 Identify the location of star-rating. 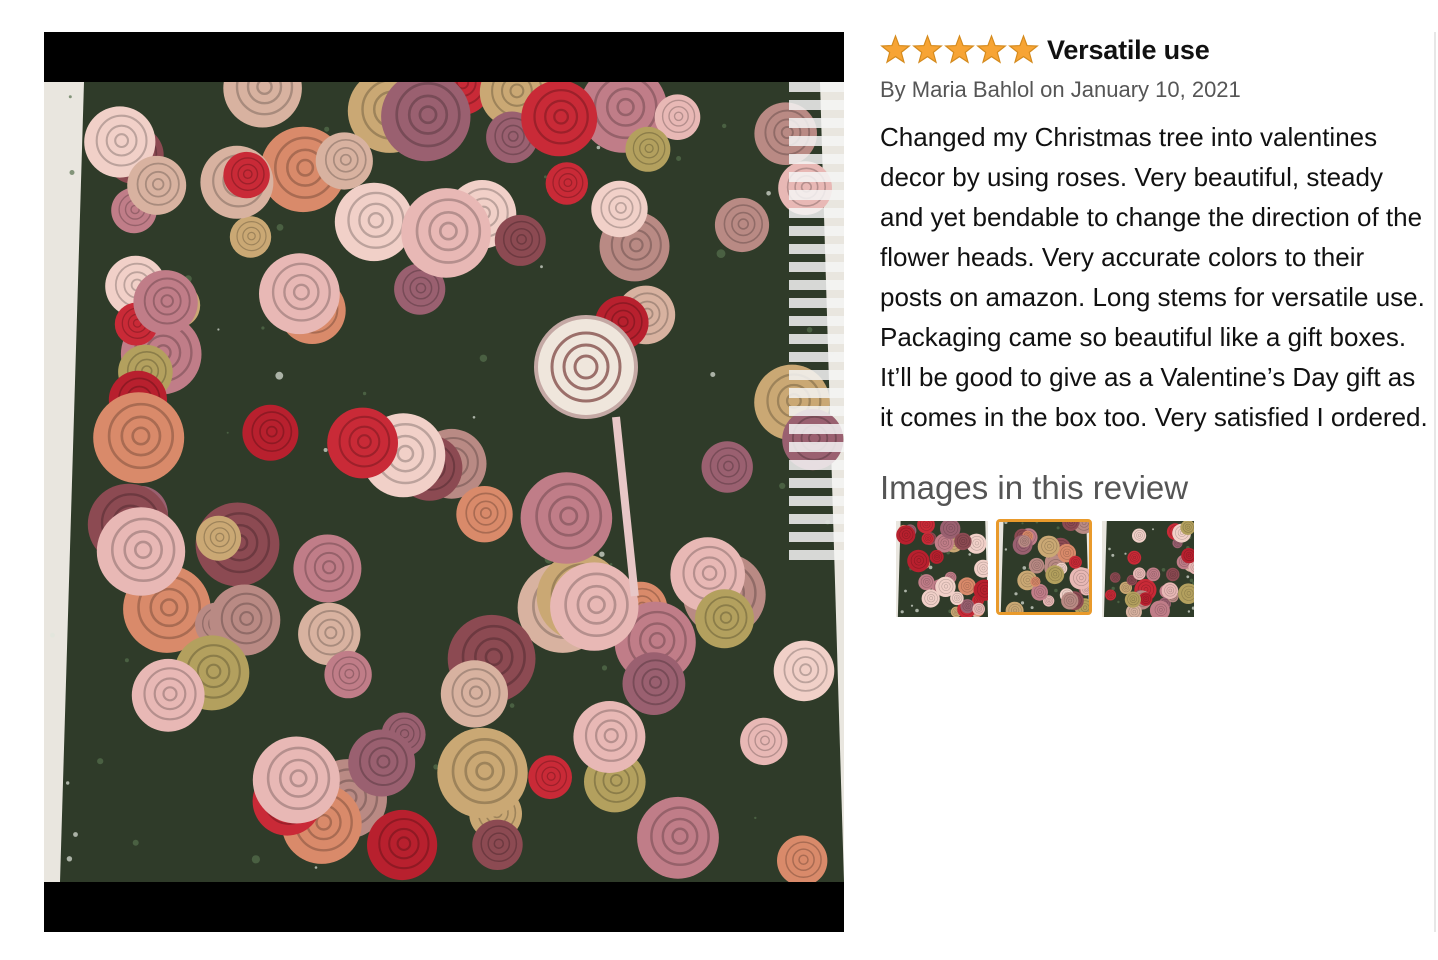
(959, 50).